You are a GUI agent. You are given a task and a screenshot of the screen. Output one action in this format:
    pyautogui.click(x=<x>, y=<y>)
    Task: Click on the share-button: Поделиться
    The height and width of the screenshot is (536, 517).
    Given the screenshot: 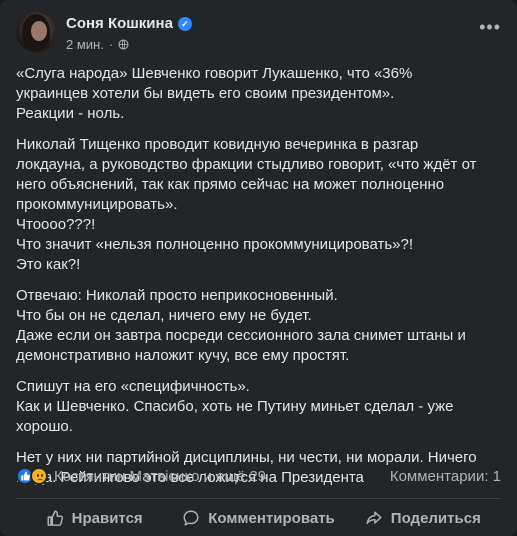 What is the action you would take?
    pyautogui.click(x=423, y=518)
    